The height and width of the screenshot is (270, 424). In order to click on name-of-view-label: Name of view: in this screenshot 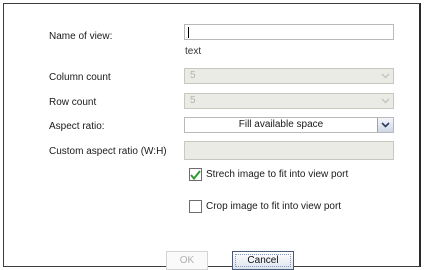, I will do `click(81, 36)`.